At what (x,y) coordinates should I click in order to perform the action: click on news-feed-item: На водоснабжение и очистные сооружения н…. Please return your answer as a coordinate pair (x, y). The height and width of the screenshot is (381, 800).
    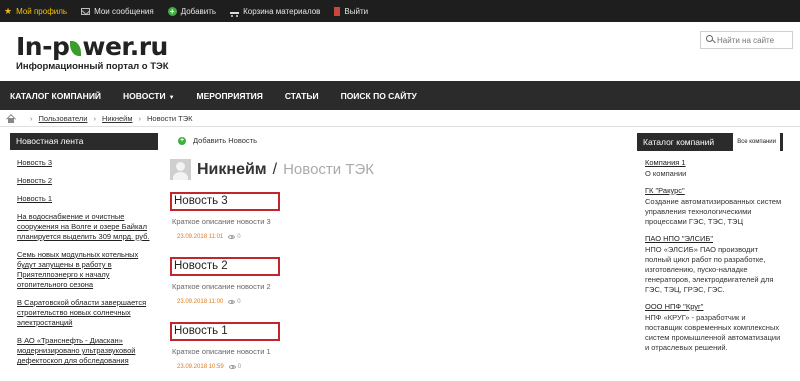
    Looking at the image, I should click on (87, 227).